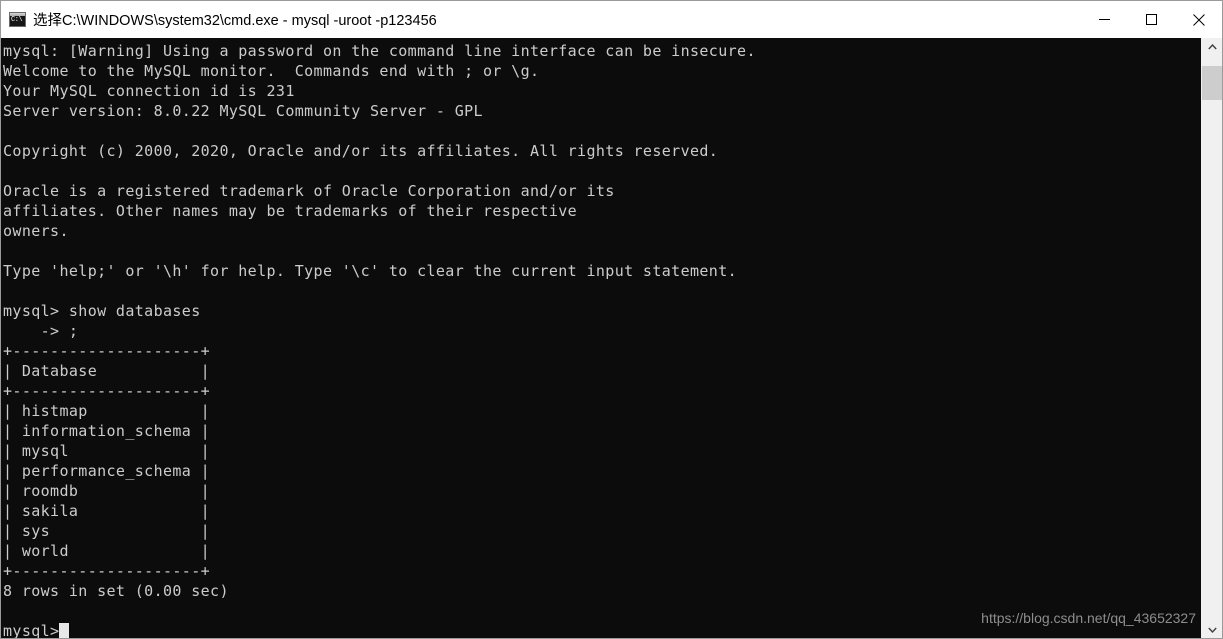  I want to click on close-button, so click(1198, 19).